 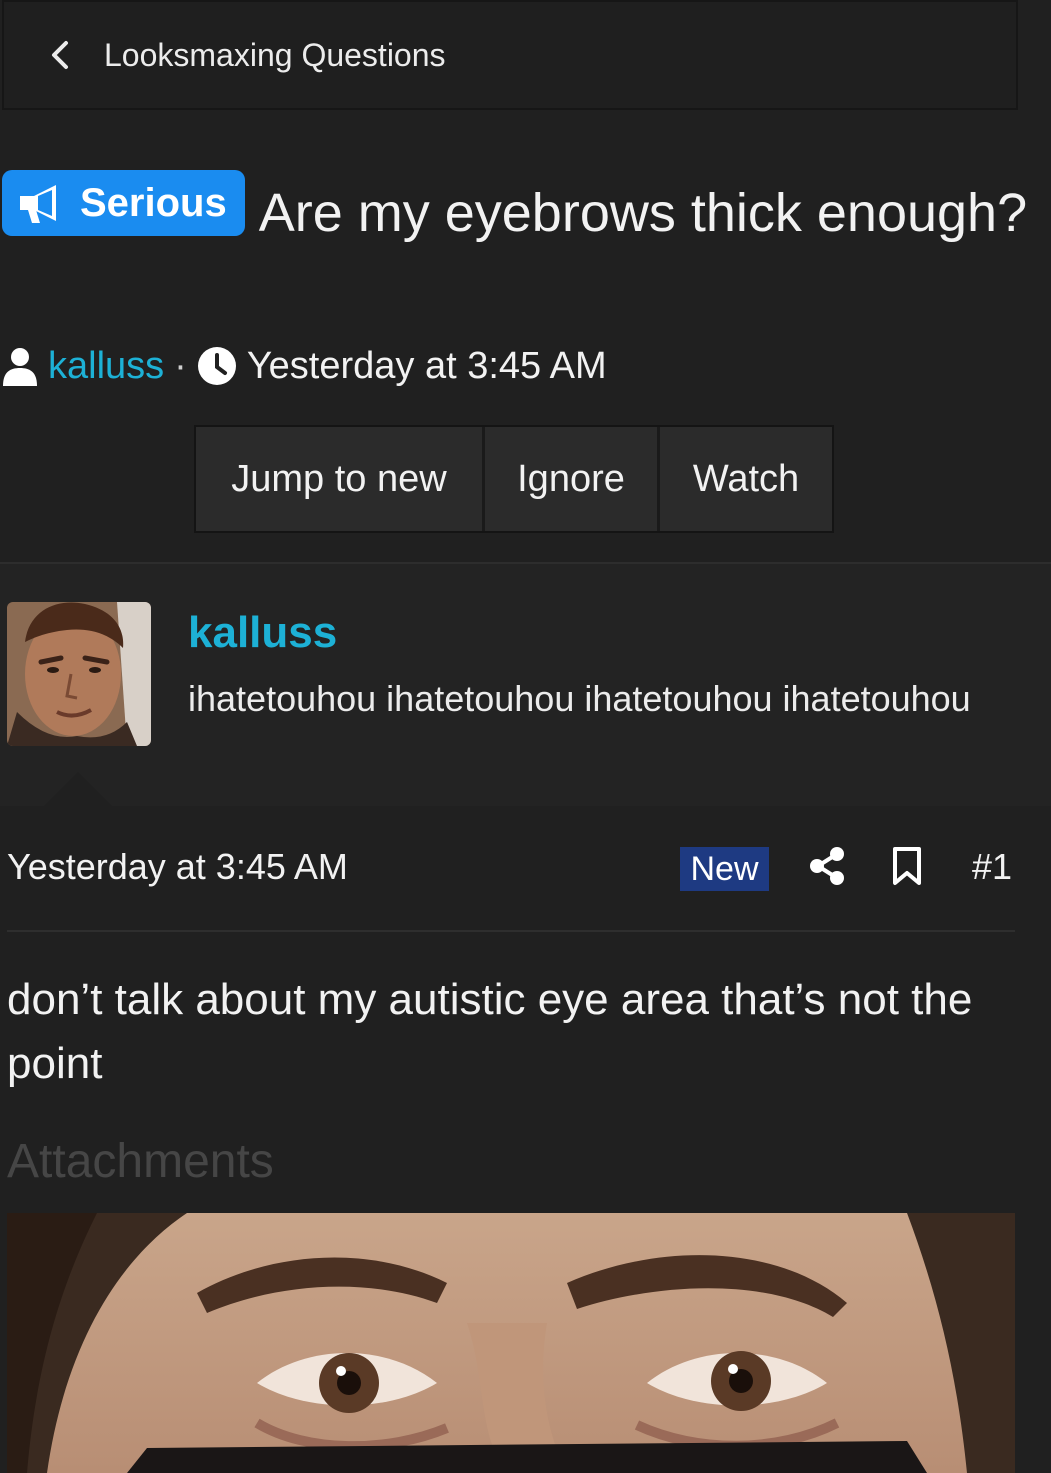 What do you see at coordinates (511, 931) in the screenshot?
I see `post-header-divider` at bounding box center [511, 931].